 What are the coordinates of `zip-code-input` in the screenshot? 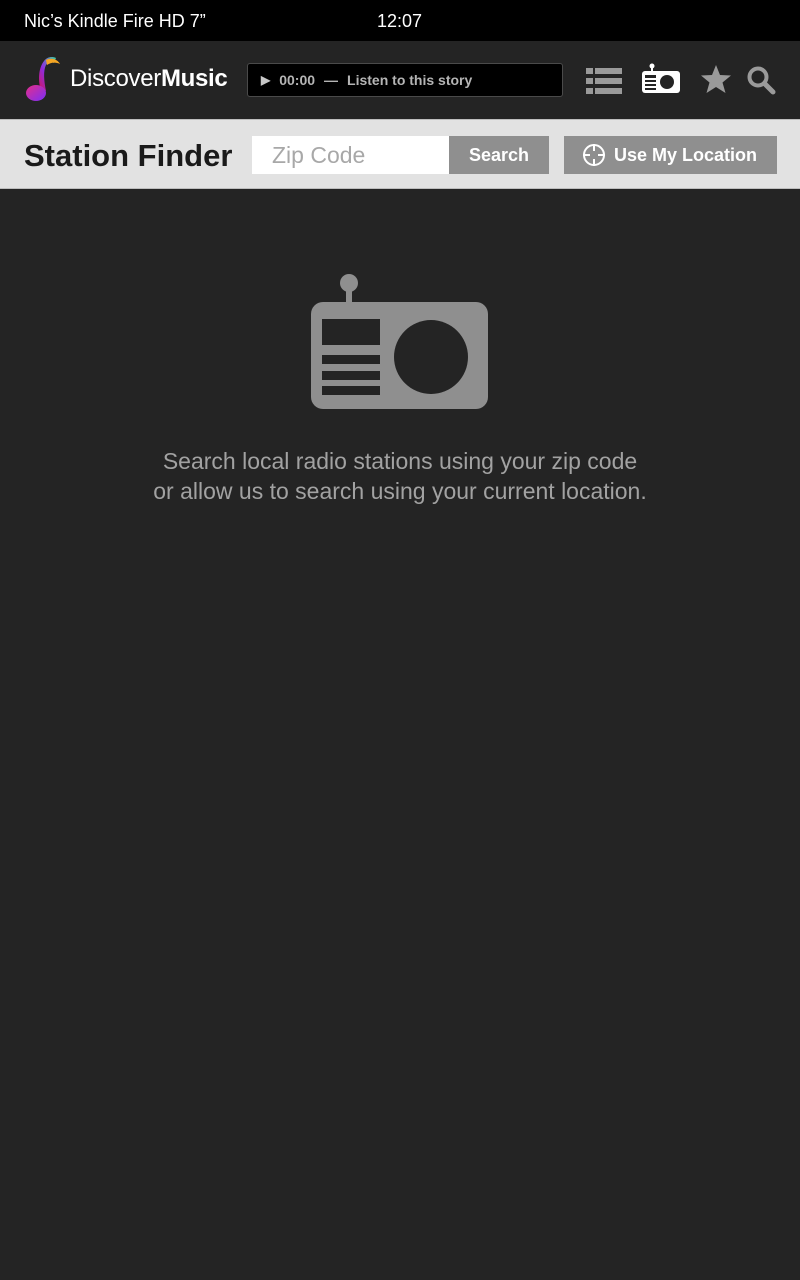 It's located at (350, 155).